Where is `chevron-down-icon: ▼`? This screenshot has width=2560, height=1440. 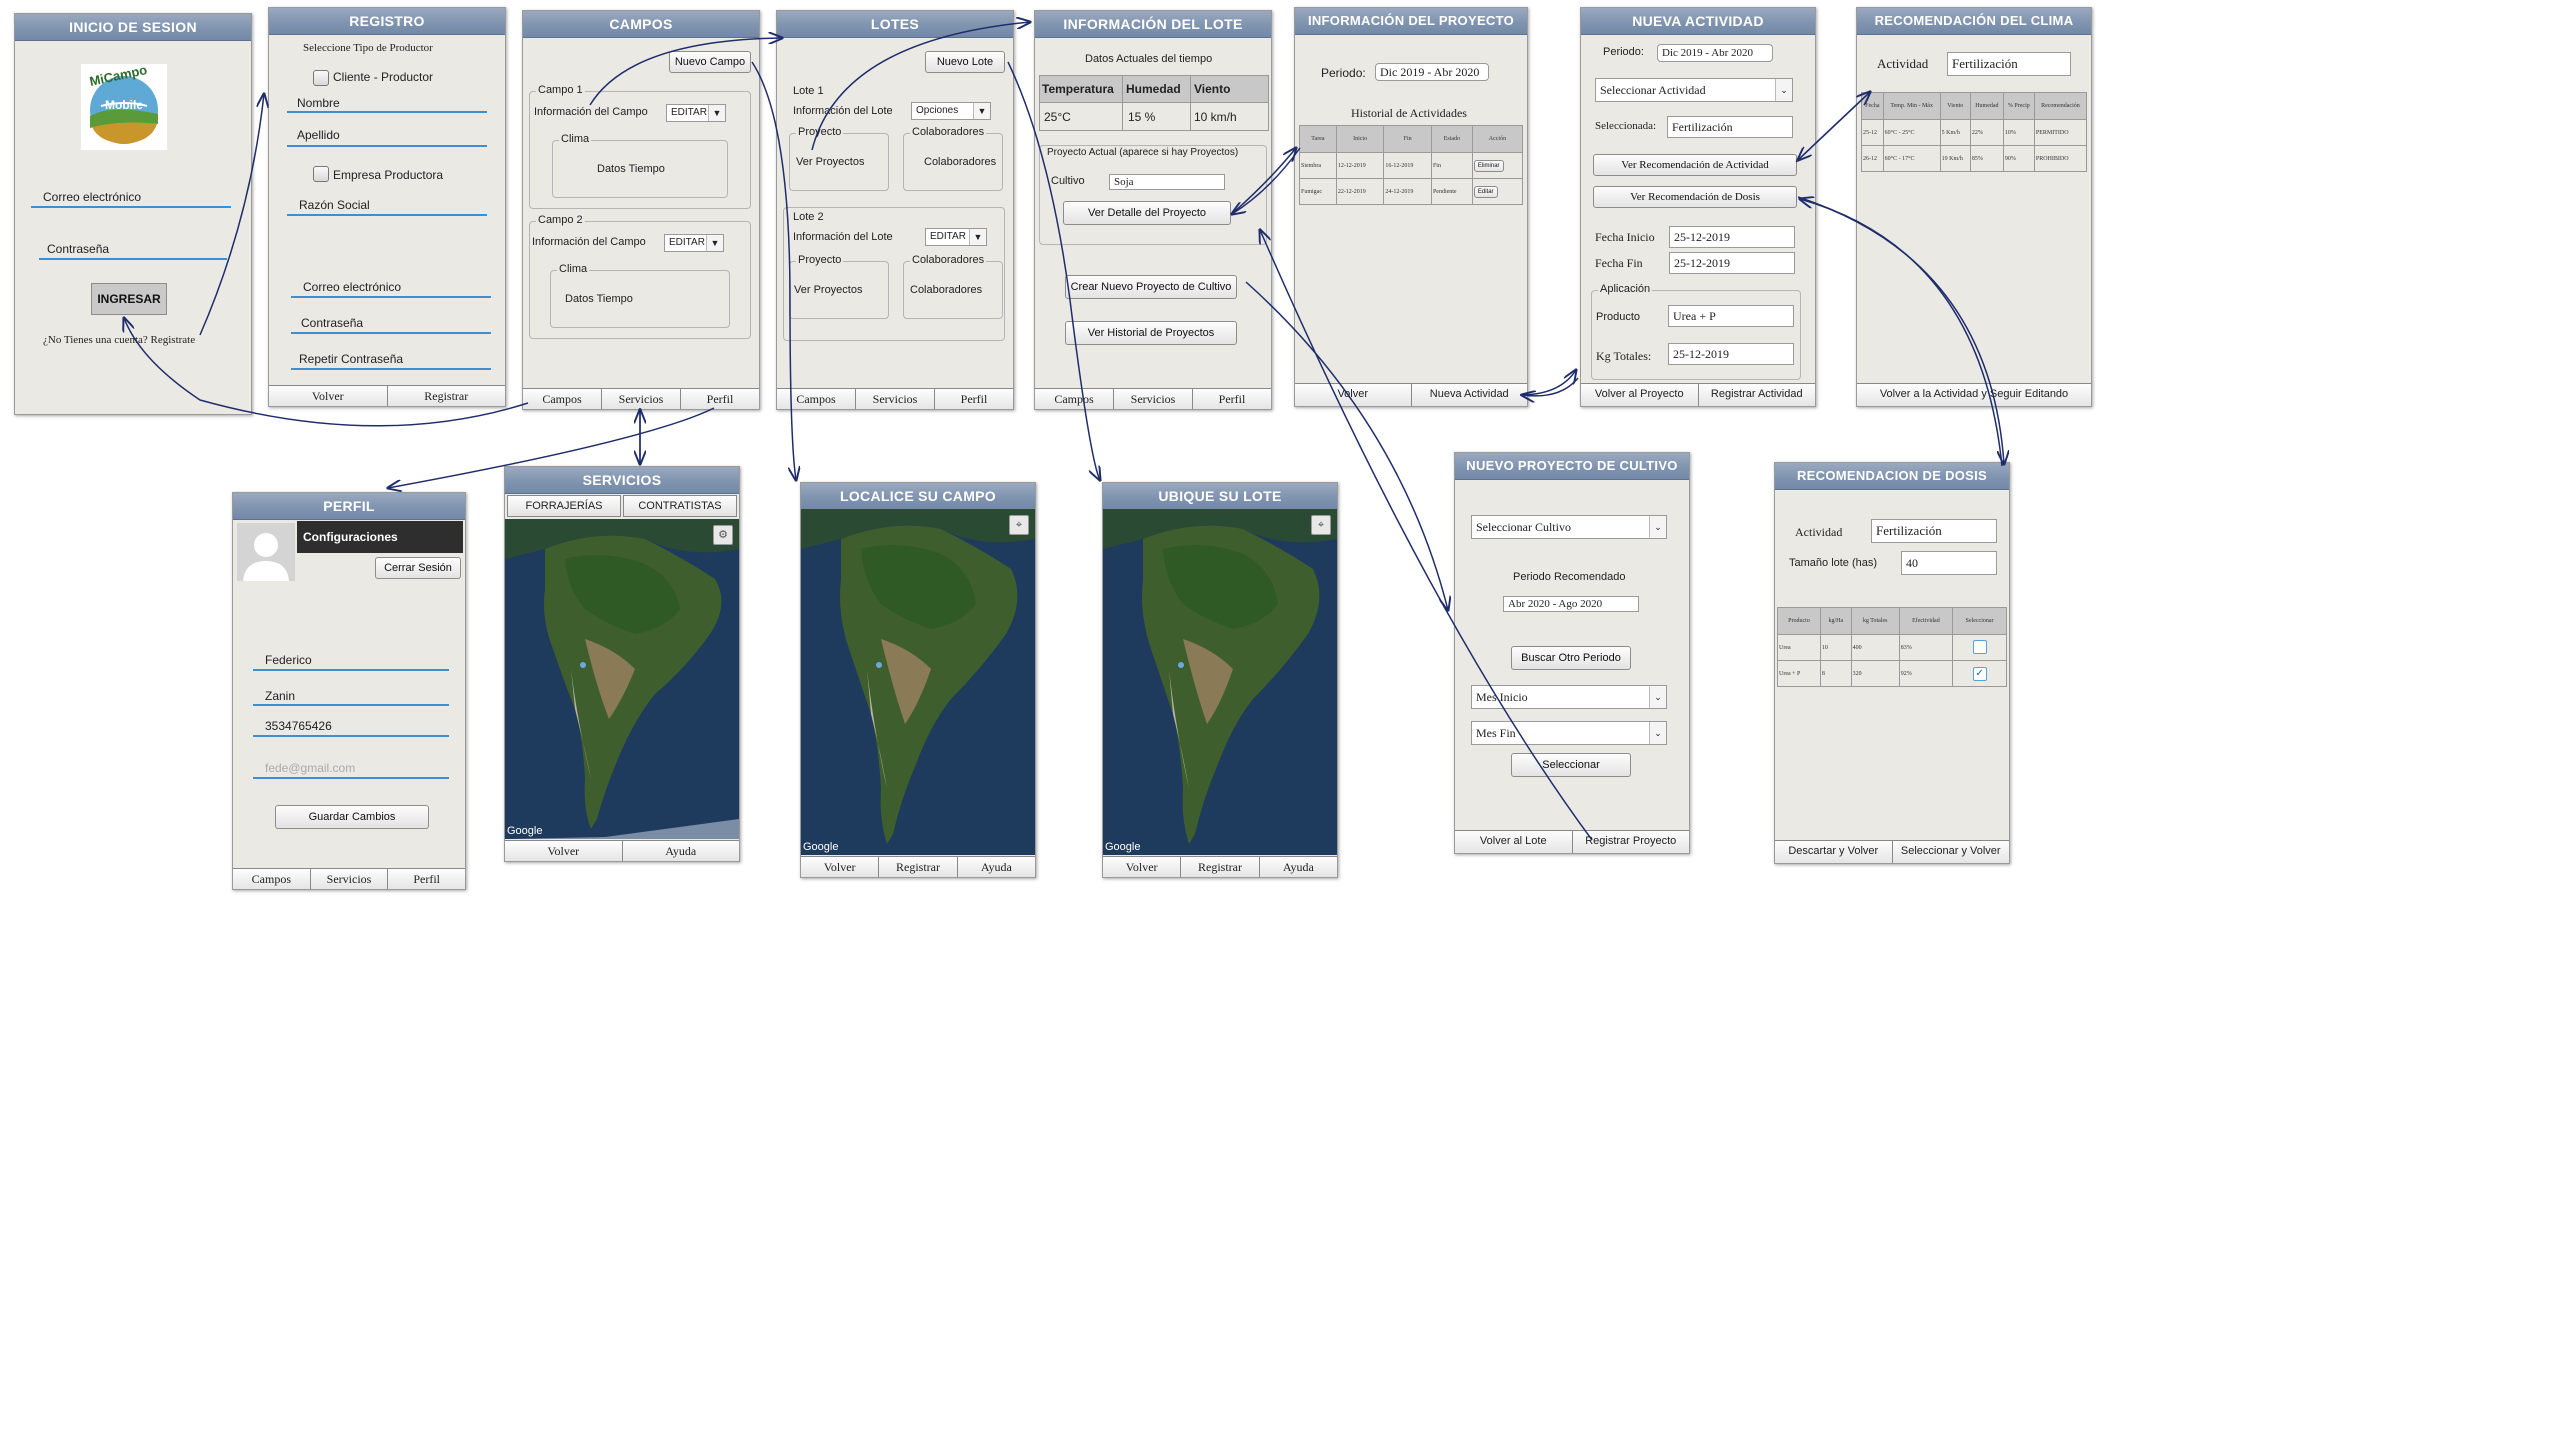
chevron-down-icon: ▼ is located at coordinates (716, 113).